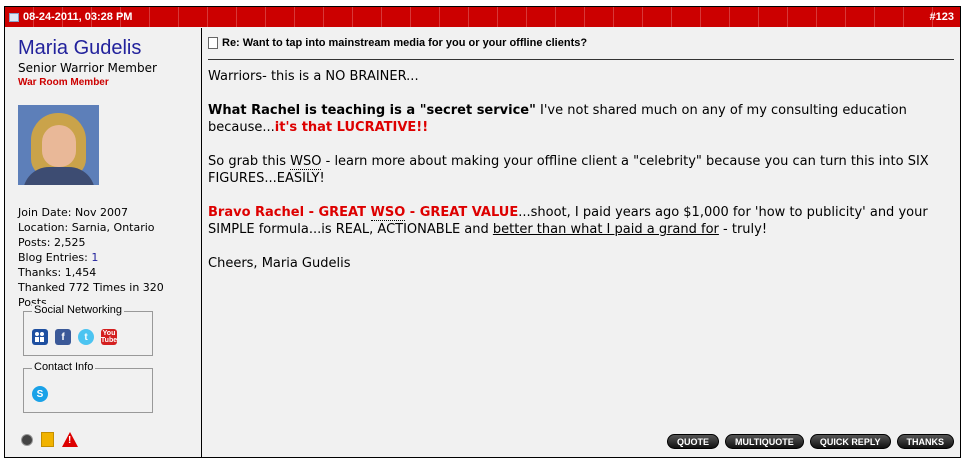 Image resolution: width=968 pixels, height=463 pixels. I want to click on blog-entries: Blog Entries: 1, so click(105, 257).